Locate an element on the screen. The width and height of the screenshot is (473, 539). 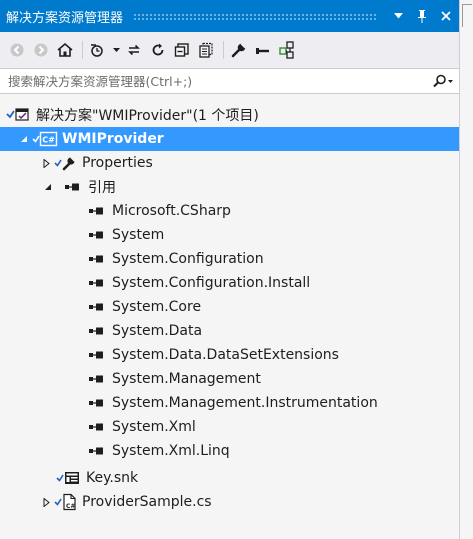
panel-edge-mark is located at coordinates (467, 15).